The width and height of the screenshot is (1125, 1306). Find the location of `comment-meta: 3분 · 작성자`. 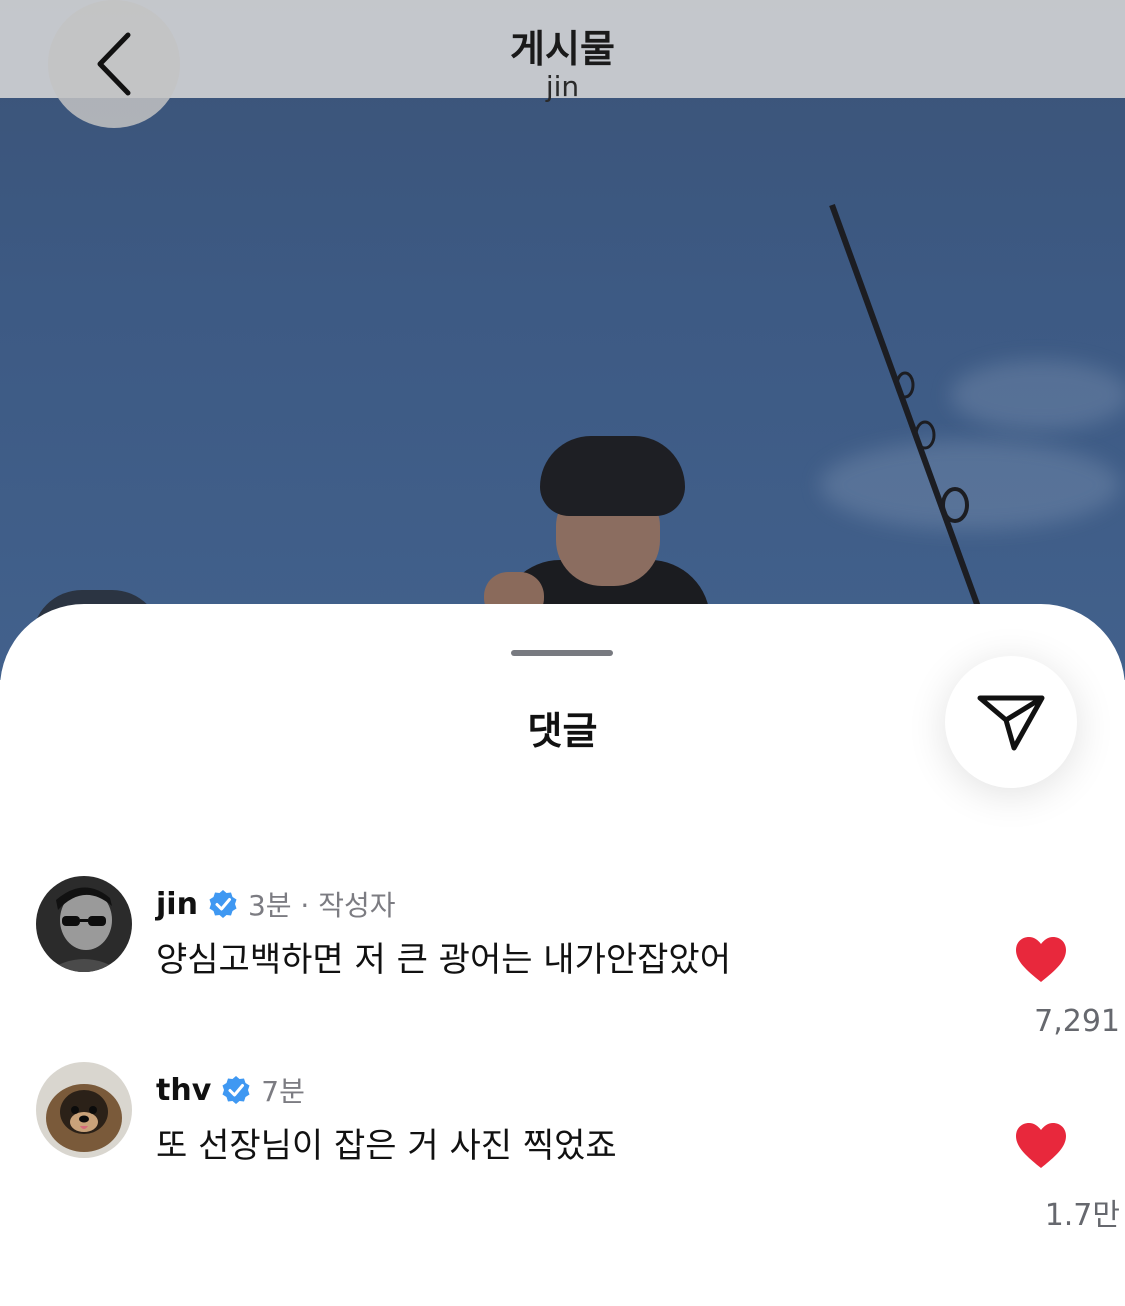

comment-meta: 3분 · 작성자 is located at coordinates (321, 905).